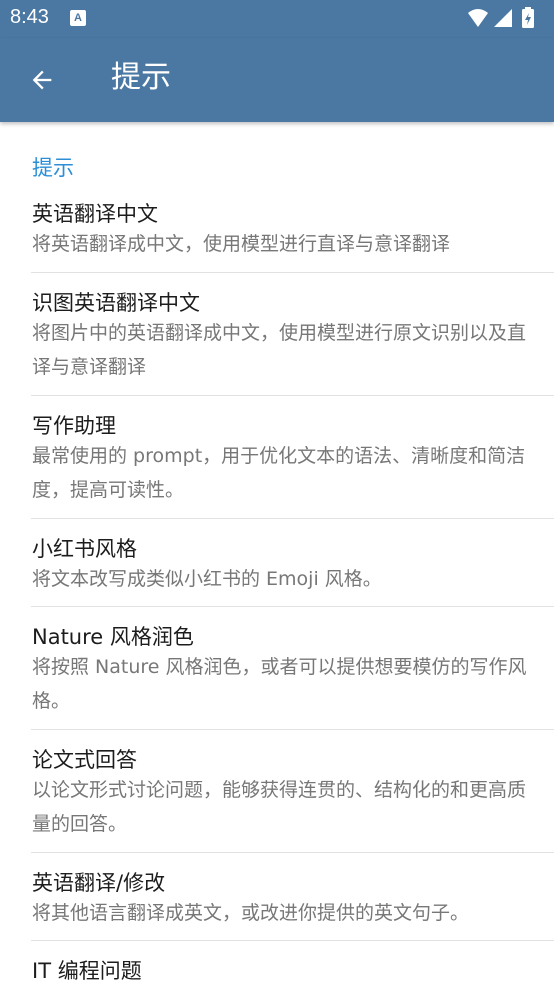 The image size is (554, 985). I want to click on back-button, so click(42, 80).